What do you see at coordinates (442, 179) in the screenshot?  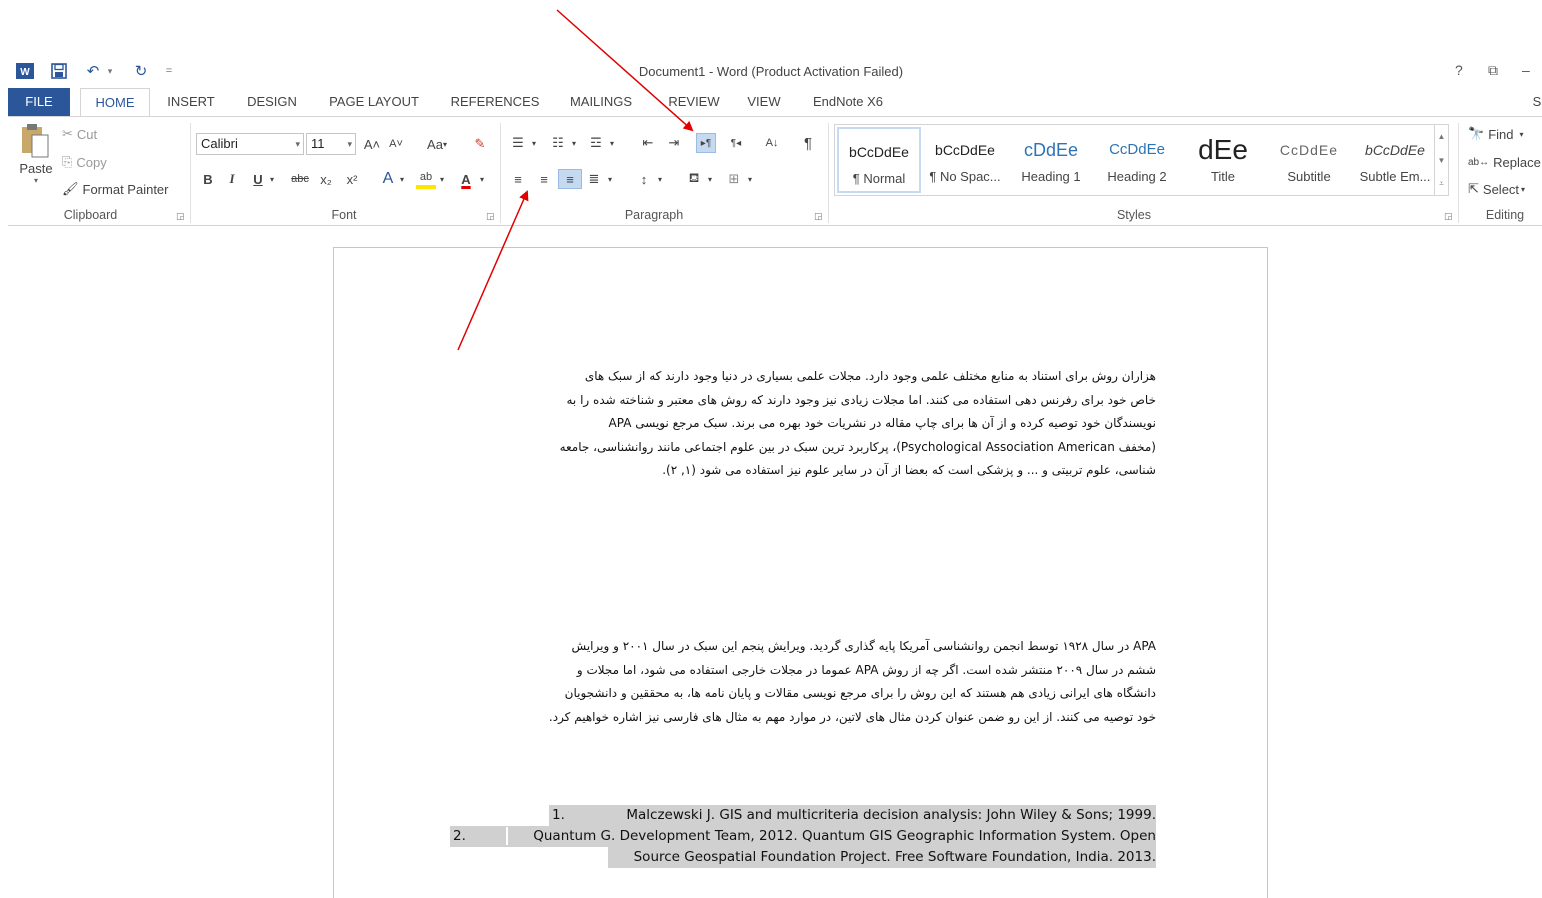 I see `highlight-dropdown-icon: ▾` at bounding box center [442, 179].